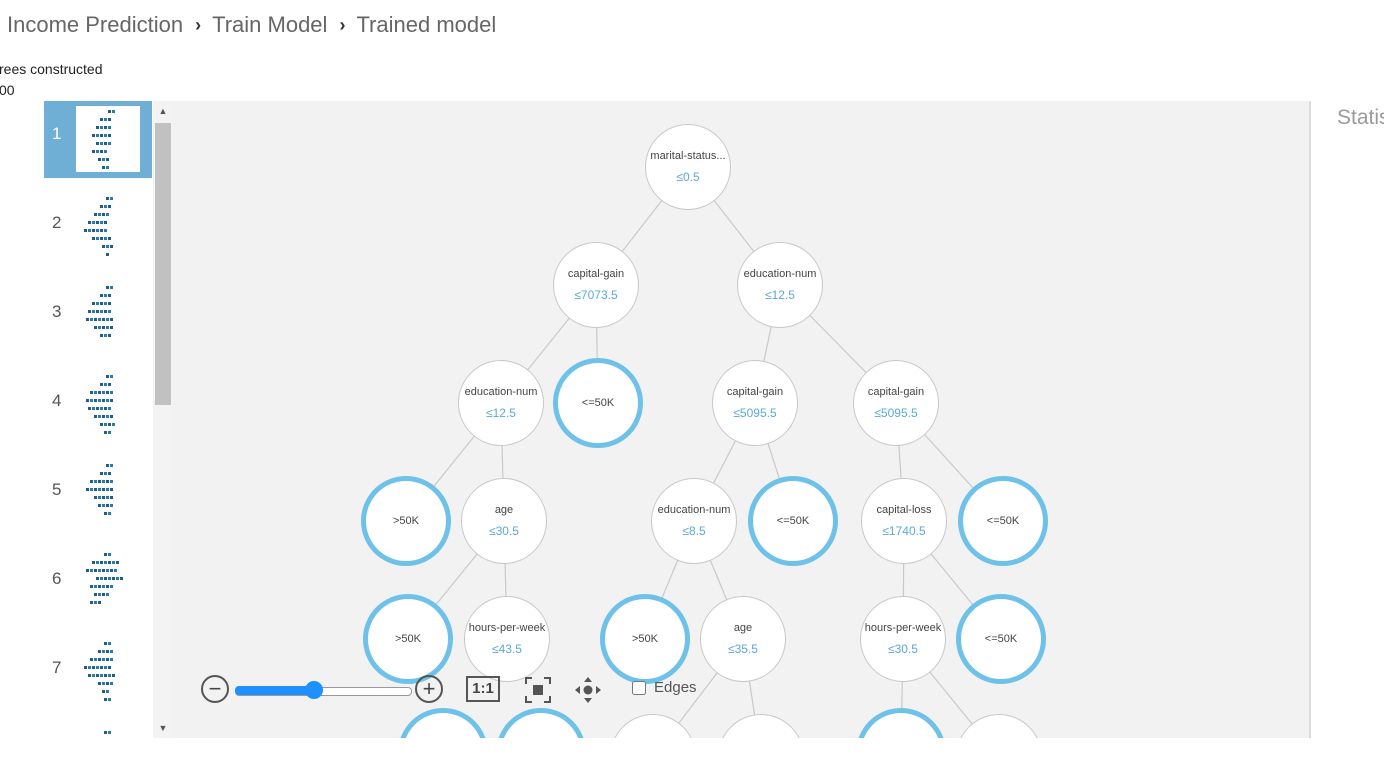 This screenshot has width=1384, height=767. What do you see at coordinates (507, 639) in the screenshot?
I see `tree-split-node: hours-per-week ≤43.5` at bounding box center [507, 639].